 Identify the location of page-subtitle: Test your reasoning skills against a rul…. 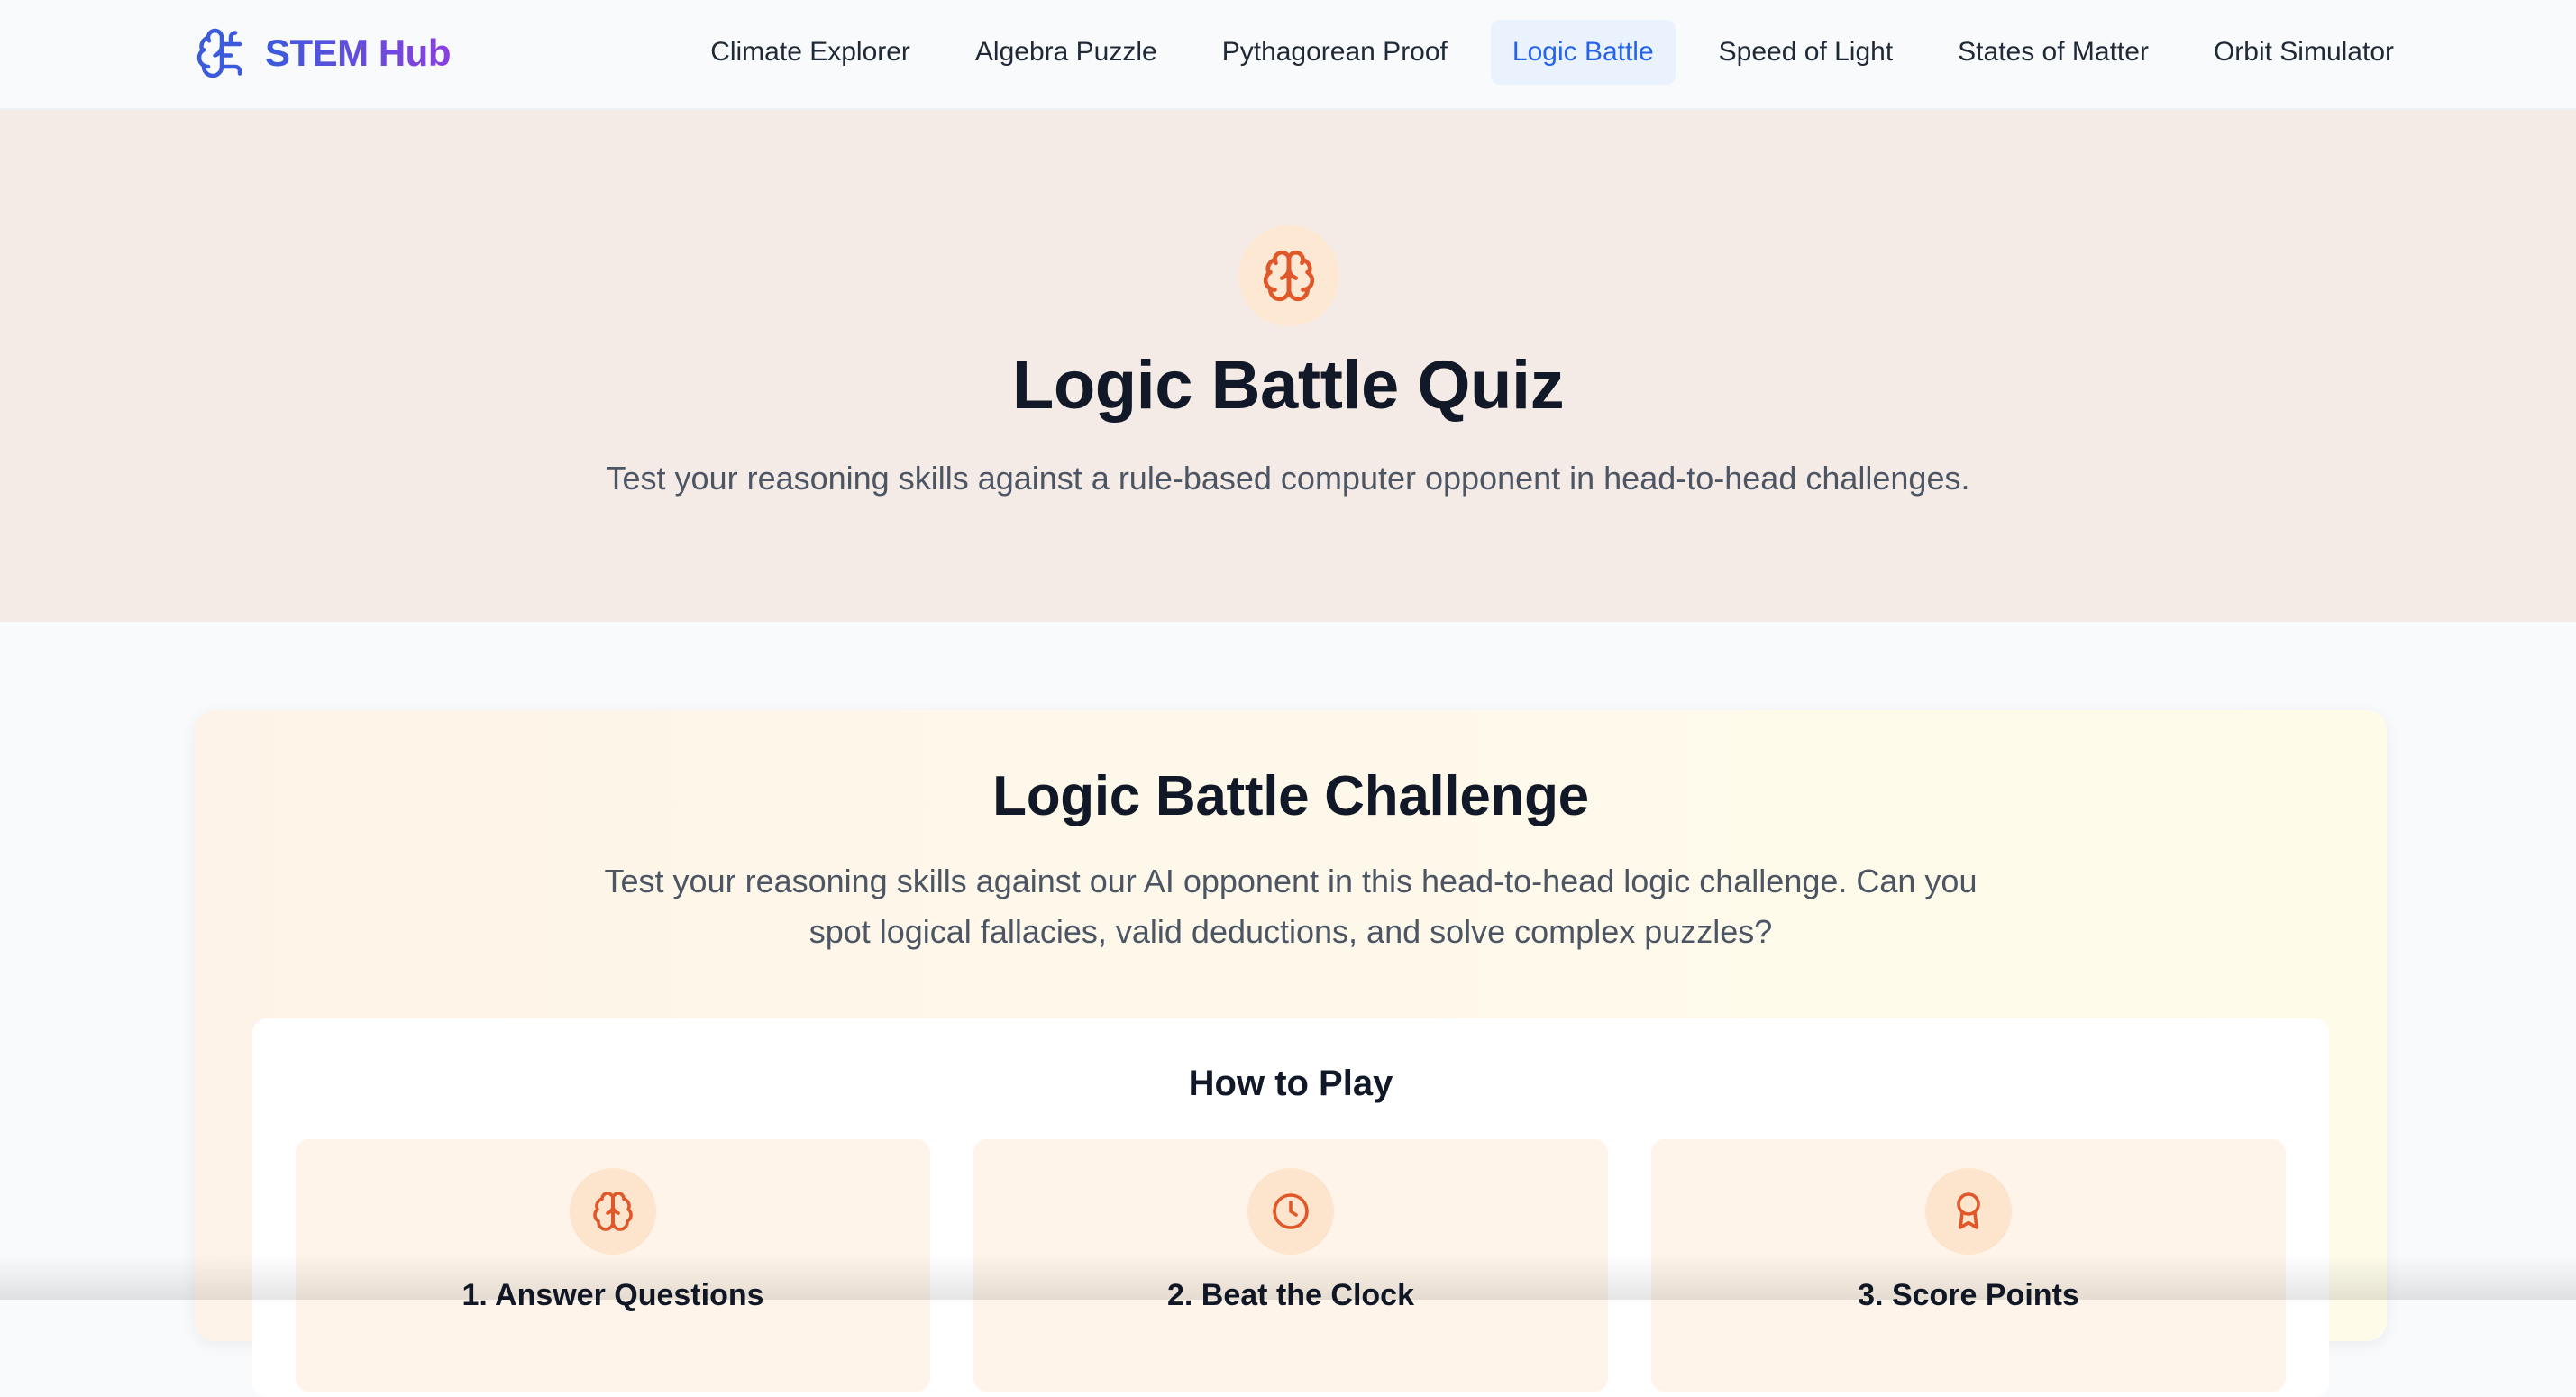
(1288, 478).